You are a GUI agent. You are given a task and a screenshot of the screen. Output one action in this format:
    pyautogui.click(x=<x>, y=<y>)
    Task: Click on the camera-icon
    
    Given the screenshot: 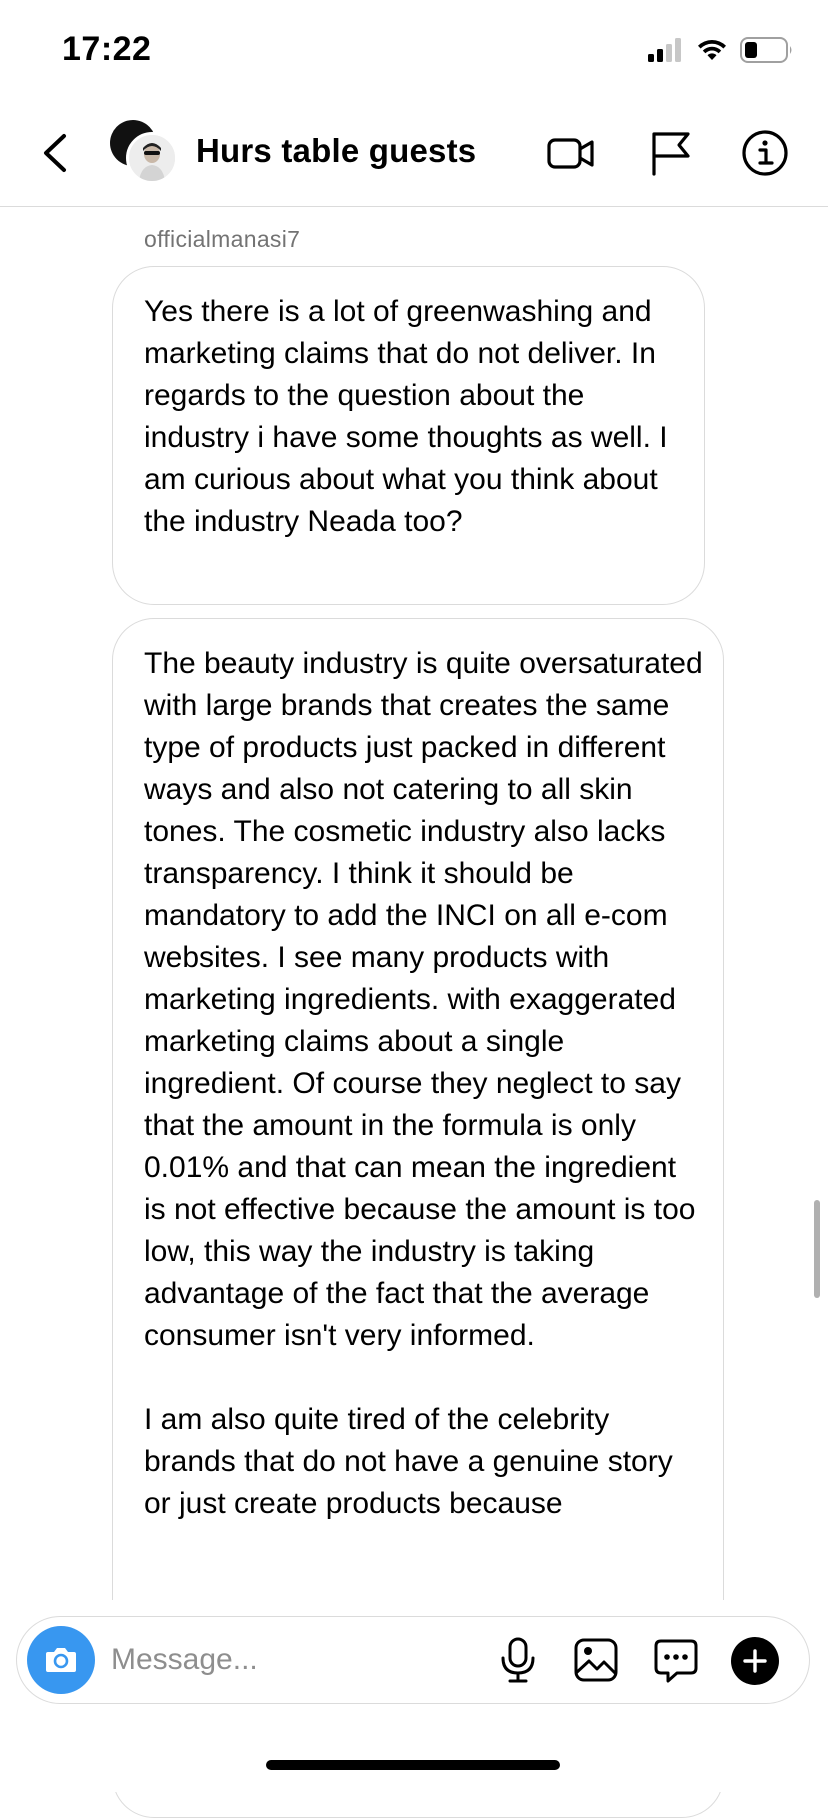 What is the action you would take?
    pyautogui.click(x=61, y=1660)
    